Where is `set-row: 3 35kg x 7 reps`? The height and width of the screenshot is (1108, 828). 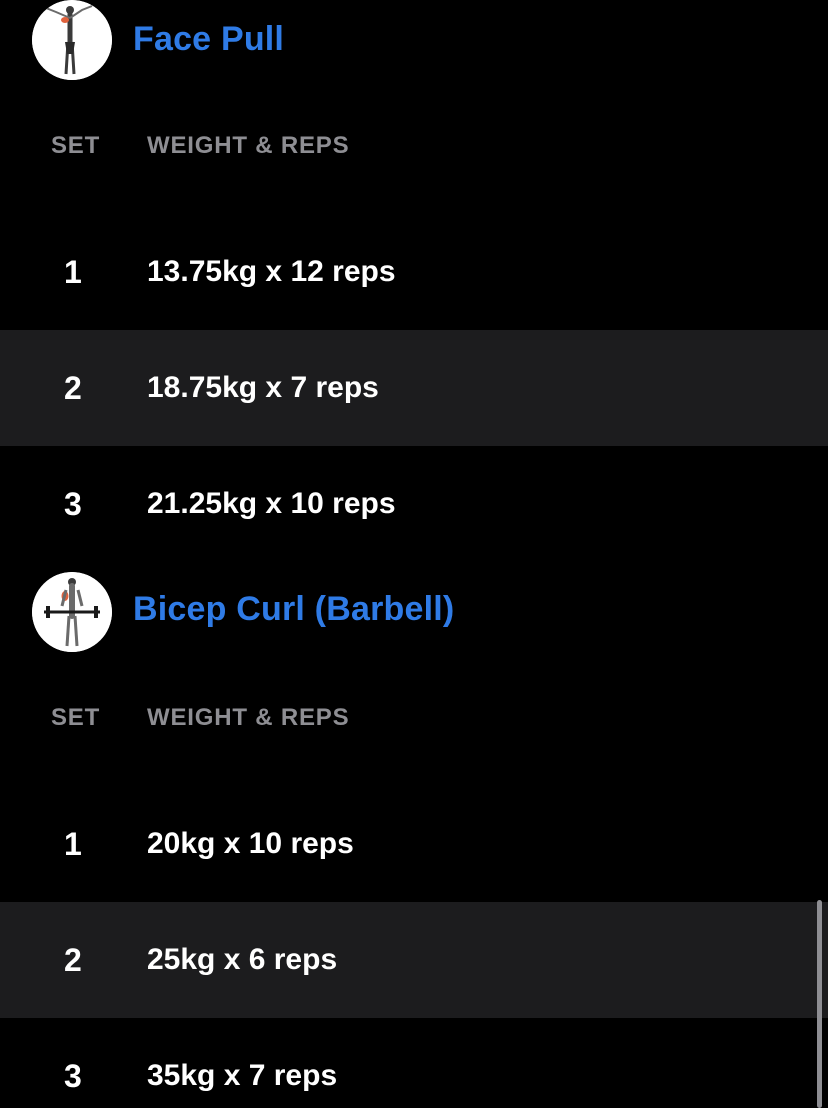
set-row: 3 35kg x 7 reps is located at coordinates (414, 1063).